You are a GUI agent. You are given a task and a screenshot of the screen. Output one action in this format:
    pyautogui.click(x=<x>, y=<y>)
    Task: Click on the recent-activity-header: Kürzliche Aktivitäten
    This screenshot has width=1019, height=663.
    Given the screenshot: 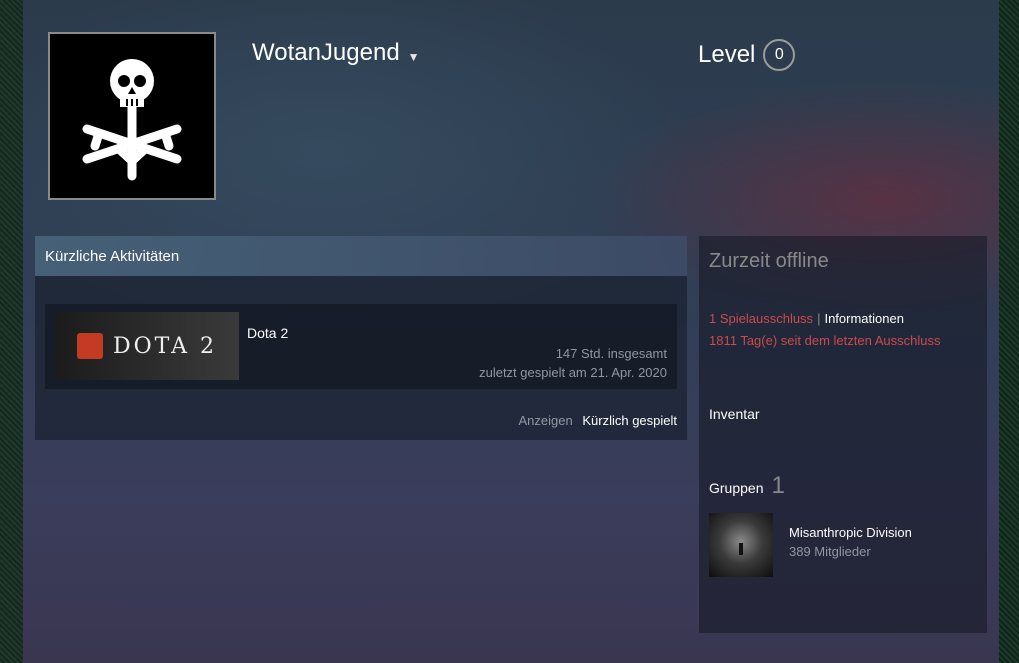 What is the action you would take?
    pyautogui.click(x=361, y=256)
    